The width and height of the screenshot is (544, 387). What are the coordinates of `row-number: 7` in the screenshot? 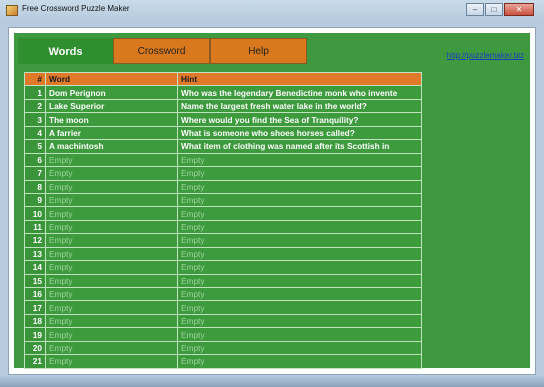 It's located at (35, 173).